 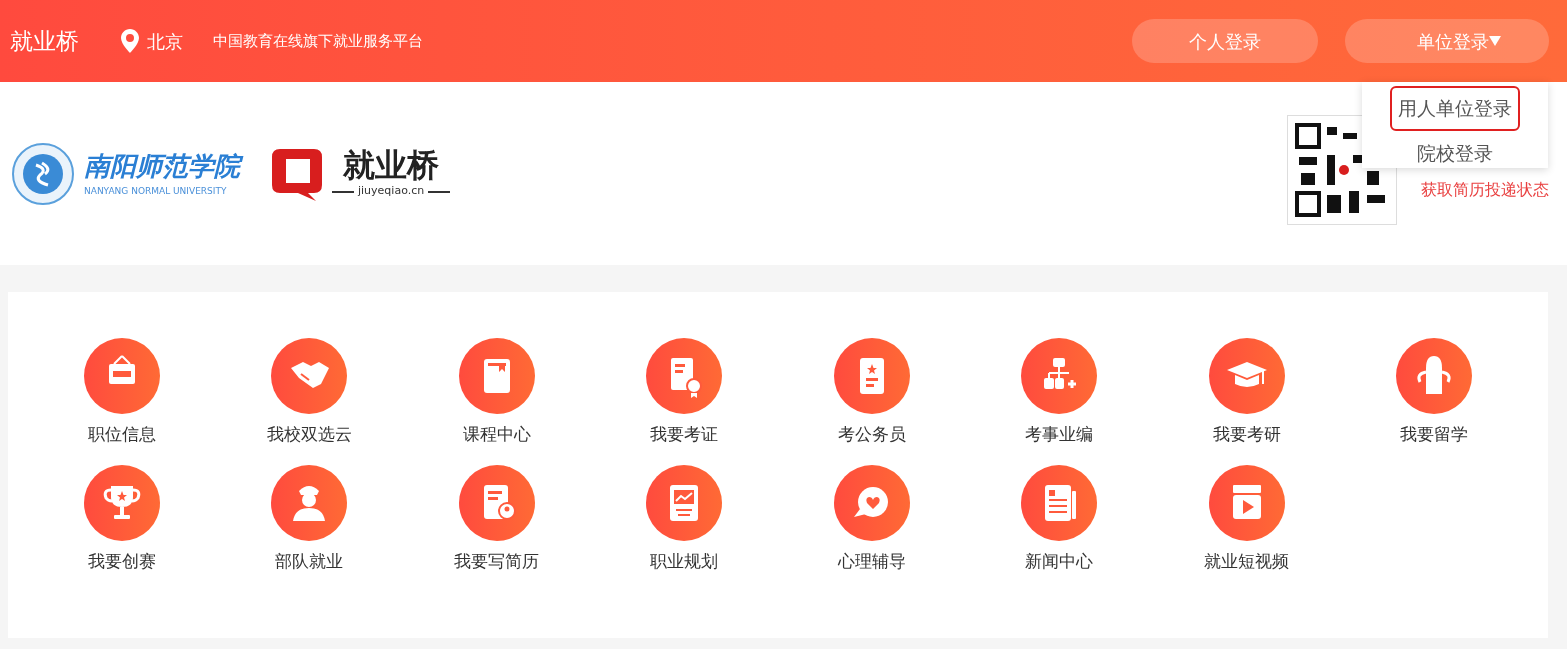 What do you see at coordinates (391, 191) in the screenshot?
I see `platform-domain: jiuyeqiao.cn` at bounding box center [391, 191].